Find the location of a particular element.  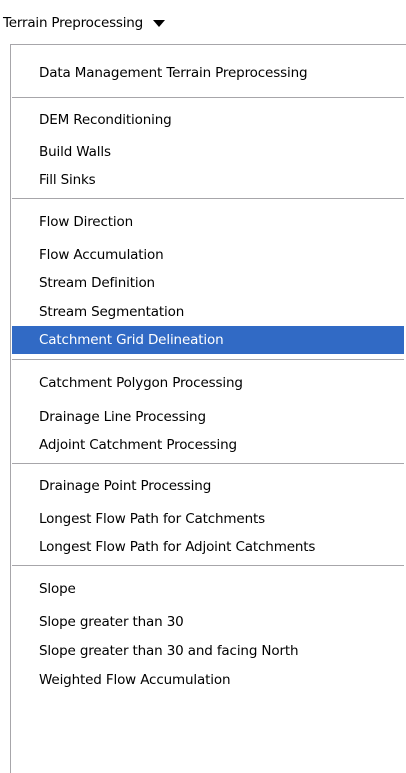

menu-item-data-management-terrain-preprocessing: Data Management Terrain Preprocessing is located at coordinates (208, 73).